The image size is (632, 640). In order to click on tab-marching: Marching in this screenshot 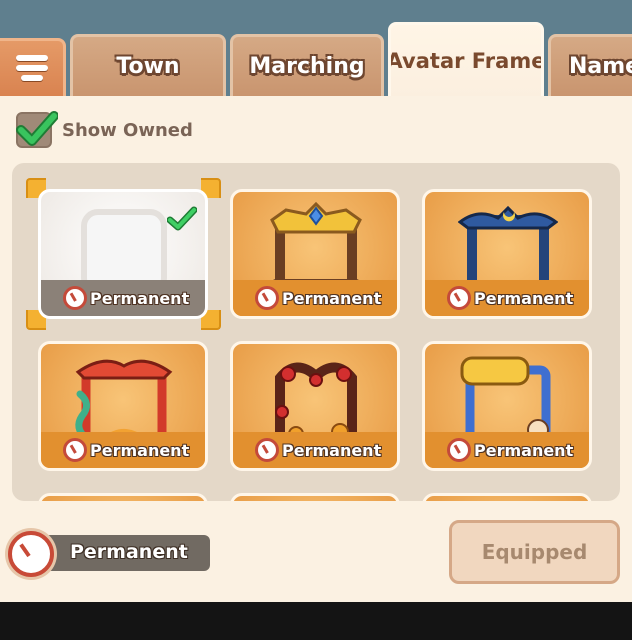, I will do `click(307, 65)`.